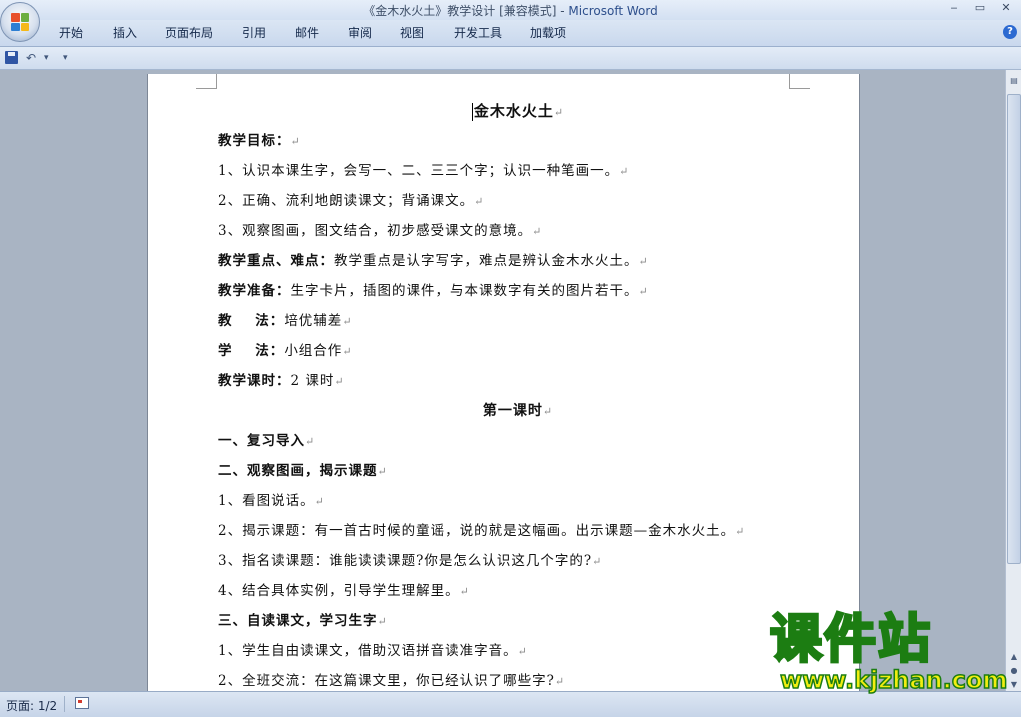 Image resolution: width=1021 pixels, height=717 pixels. What do you see at coordinates (360, 32) in the screenshot?
I see `tab-review: 审阅` at bounding box center [360, 32].